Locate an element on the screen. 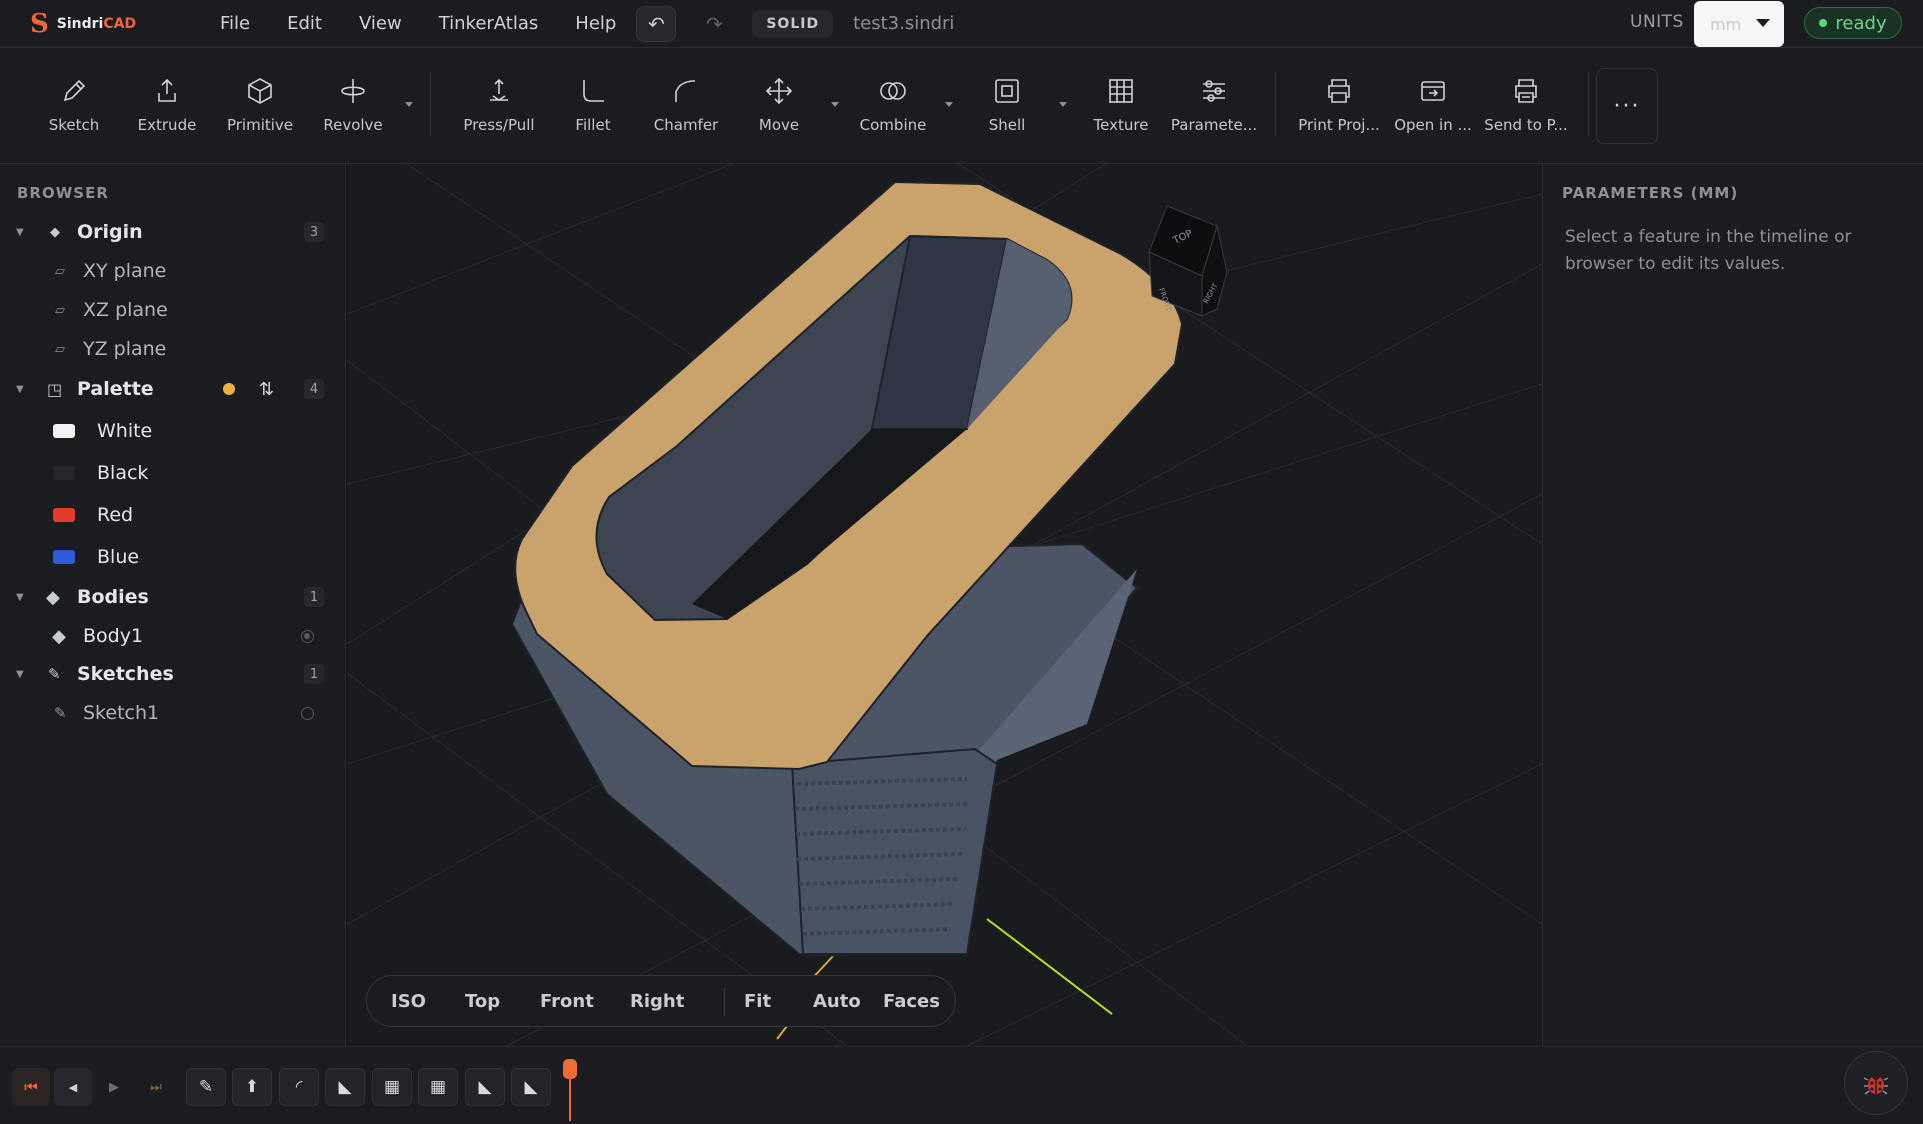 The image size is (1923, 1124). shell-tool-button: Shell is located at coordinates (1007, 104).